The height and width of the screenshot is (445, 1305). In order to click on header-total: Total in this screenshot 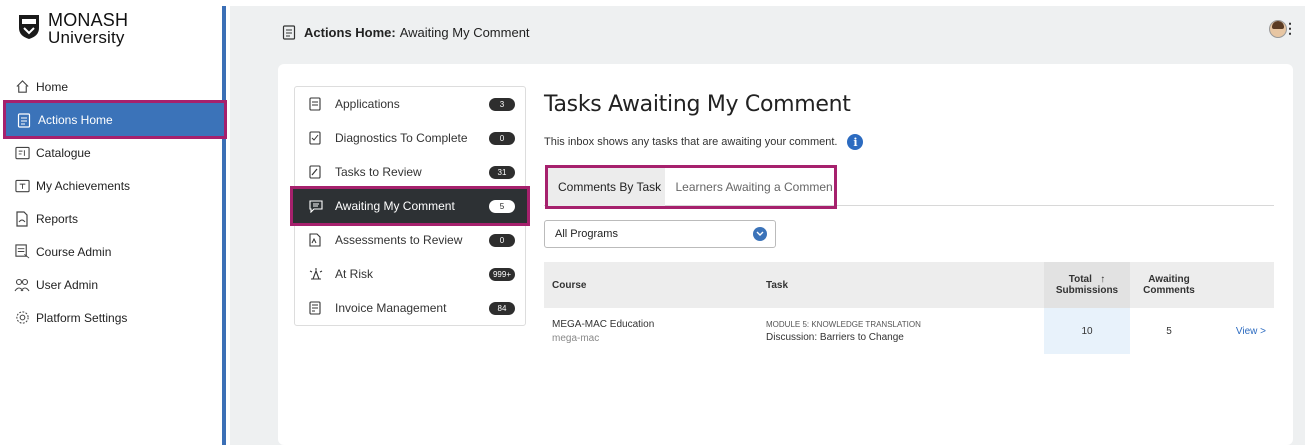, I will do `click(1080, 279)`.